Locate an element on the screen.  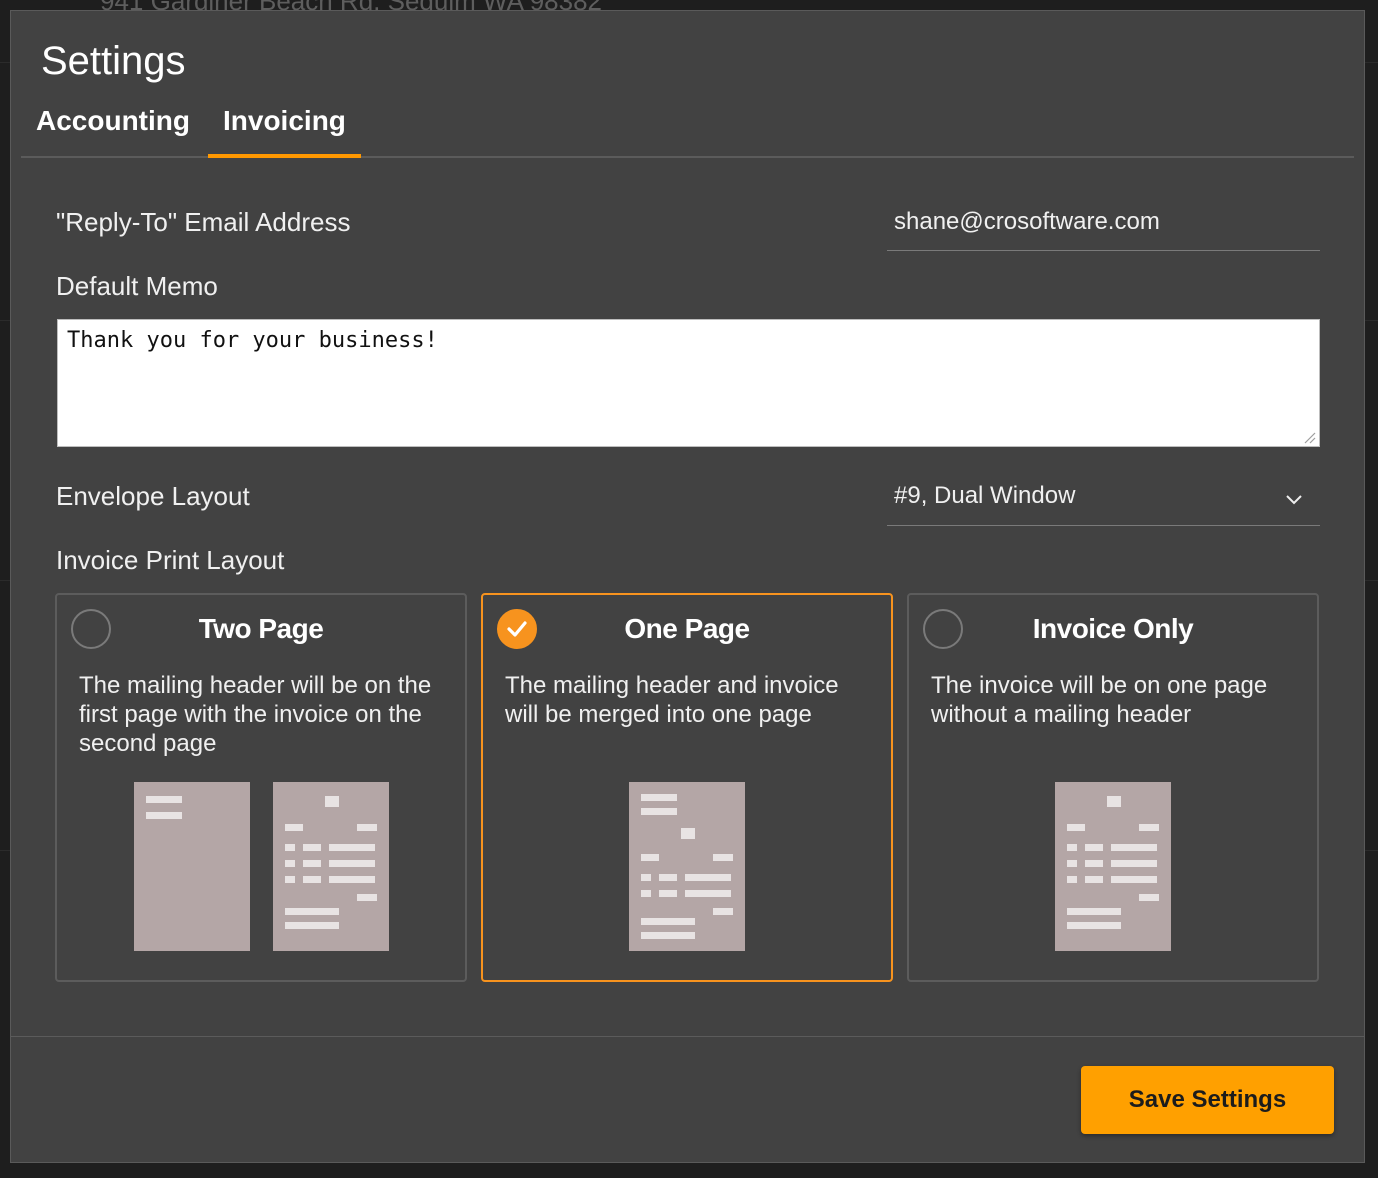
invoice-print-layout-label: Invoice Print Layout is located at coordinates (170, 560).